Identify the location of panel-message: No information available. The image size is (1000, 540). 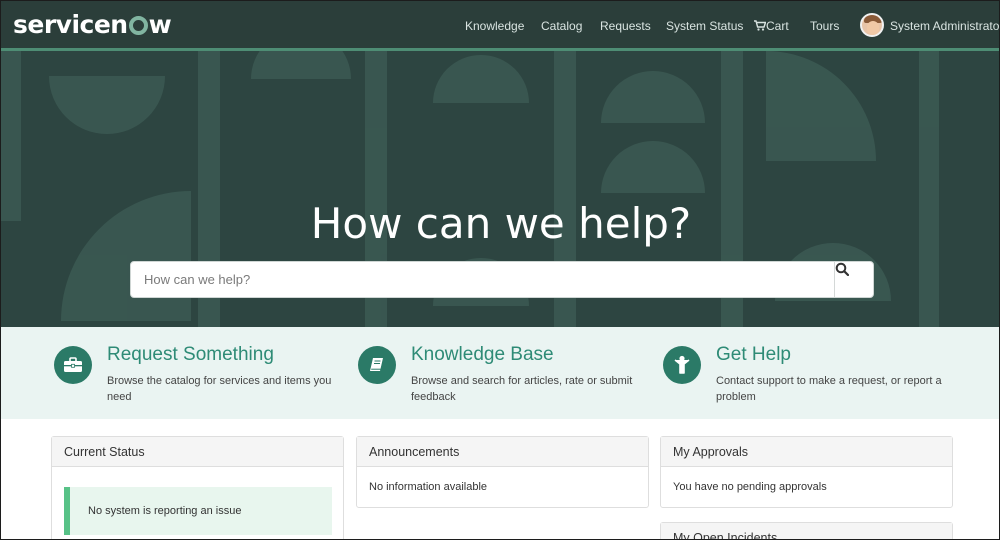
(428, 487).